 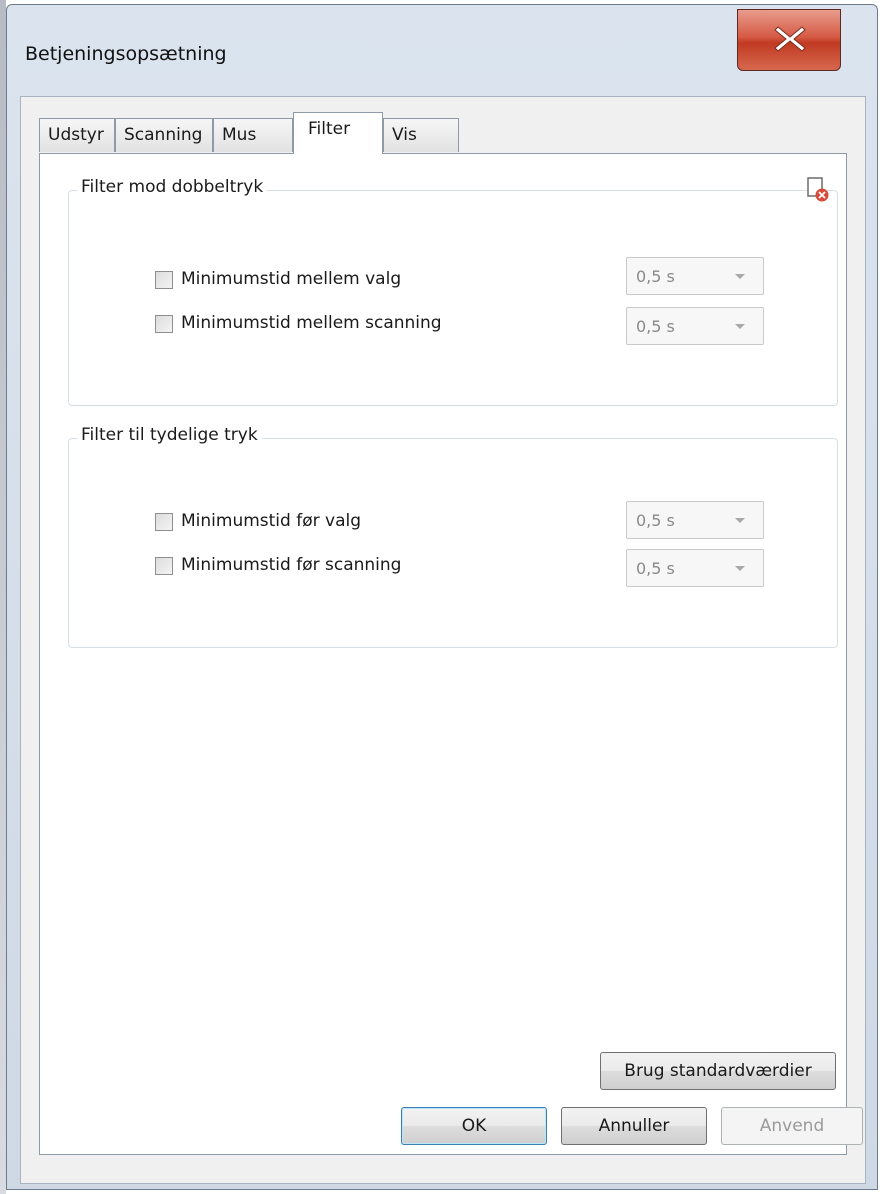 I want to click on combo-min-before-scanning: 0,5 s, so click(x=695, y=568).